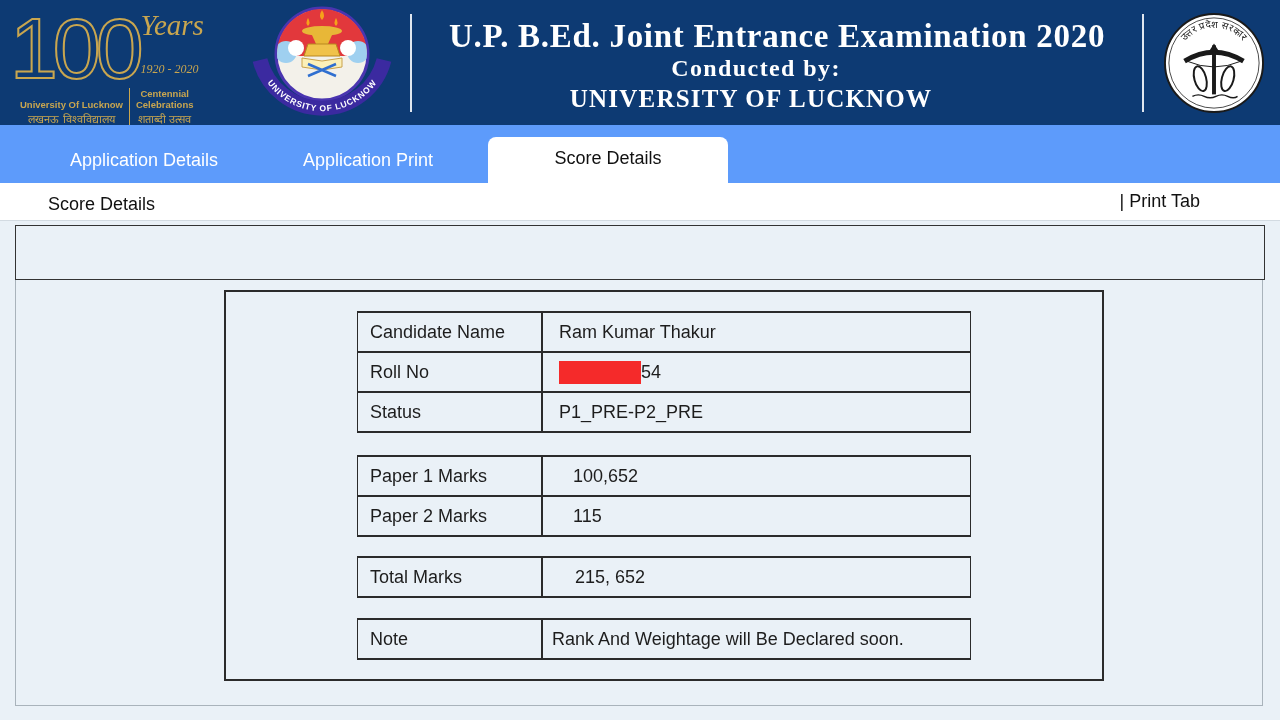  What do you see at coordinates (164, 98) in the screenshot?
I see `celebration-text: Centennial Celebrations` at bounding box center [164, 98].